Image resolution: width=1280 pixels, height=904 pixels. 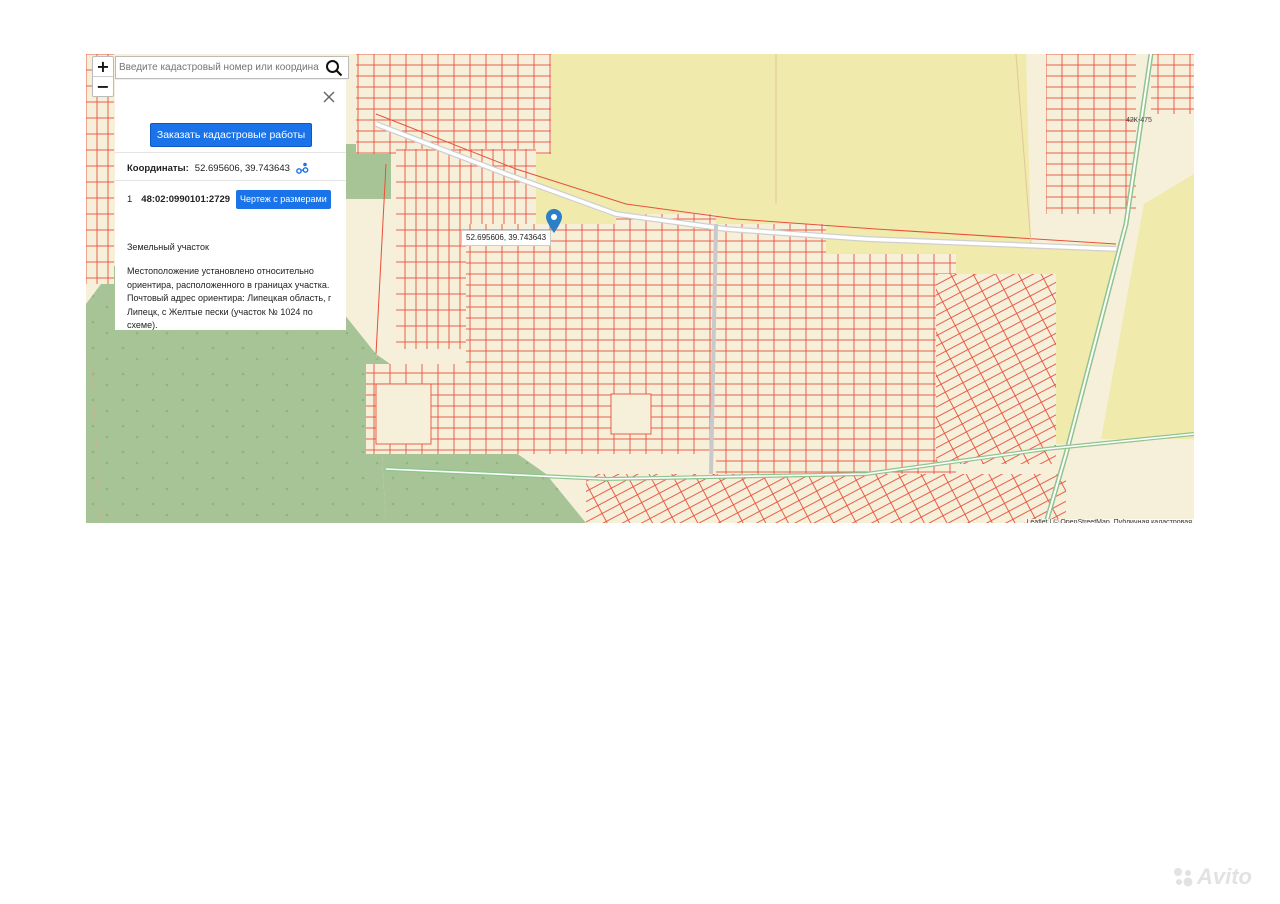 What do you see at coordinates (283, 199) in the screenshot?
I see `drawing-with-dimensions-button: Чертеж с размерами` at bounding box center [283, 199].